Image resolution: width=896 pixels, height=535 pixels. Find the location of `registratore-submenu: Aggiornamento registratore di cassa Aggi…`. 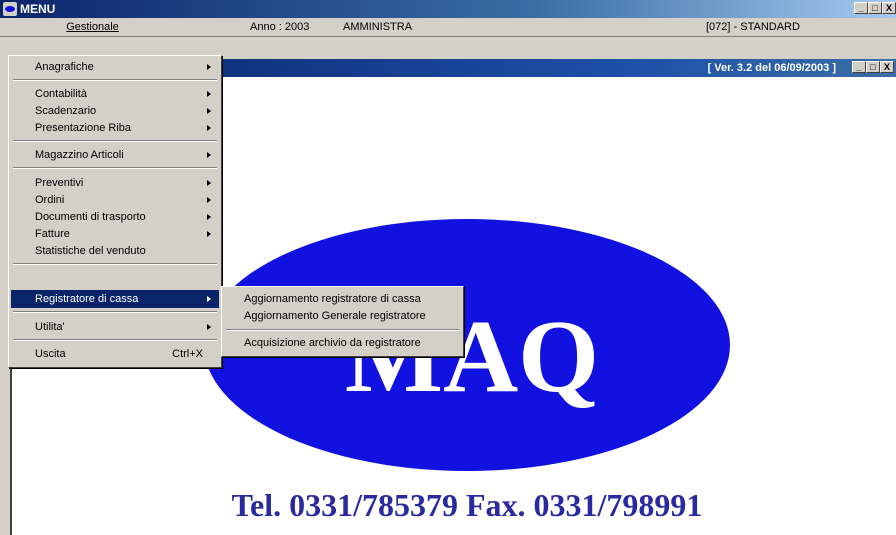

registratore-submenu: Aggiornamento registratore di cassa Aggi… is located at coordinates (342, 321).